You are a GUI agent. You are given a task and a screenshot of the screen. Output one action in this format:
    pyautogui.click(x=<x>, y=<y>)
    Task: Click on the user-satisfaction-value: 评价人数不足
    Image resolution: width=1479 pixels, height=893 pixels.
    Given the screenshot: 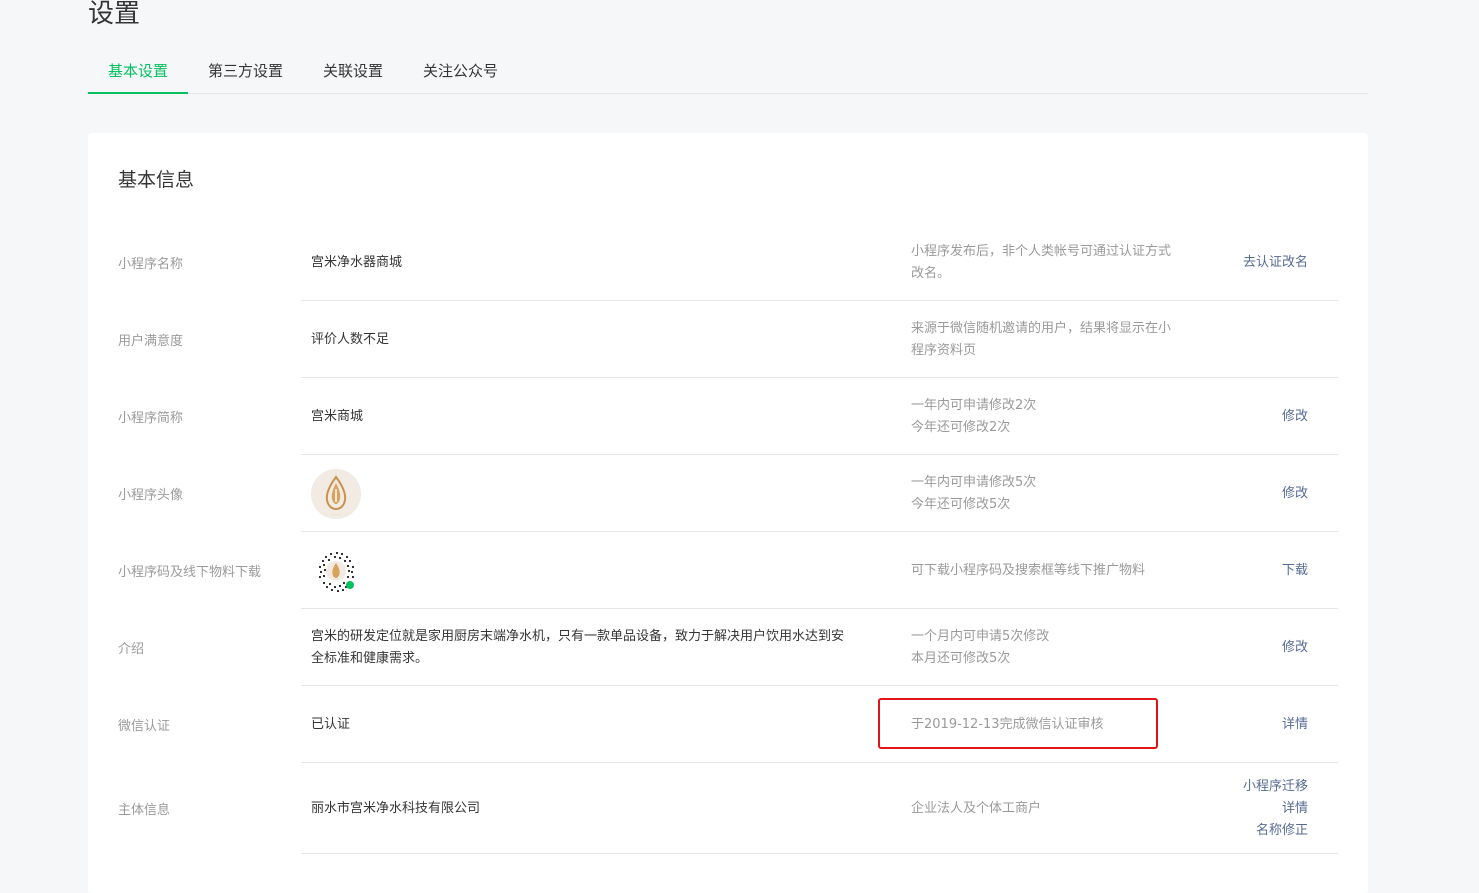 What is the action you would take?
    pyautogui.click(x=350, y=339)
    